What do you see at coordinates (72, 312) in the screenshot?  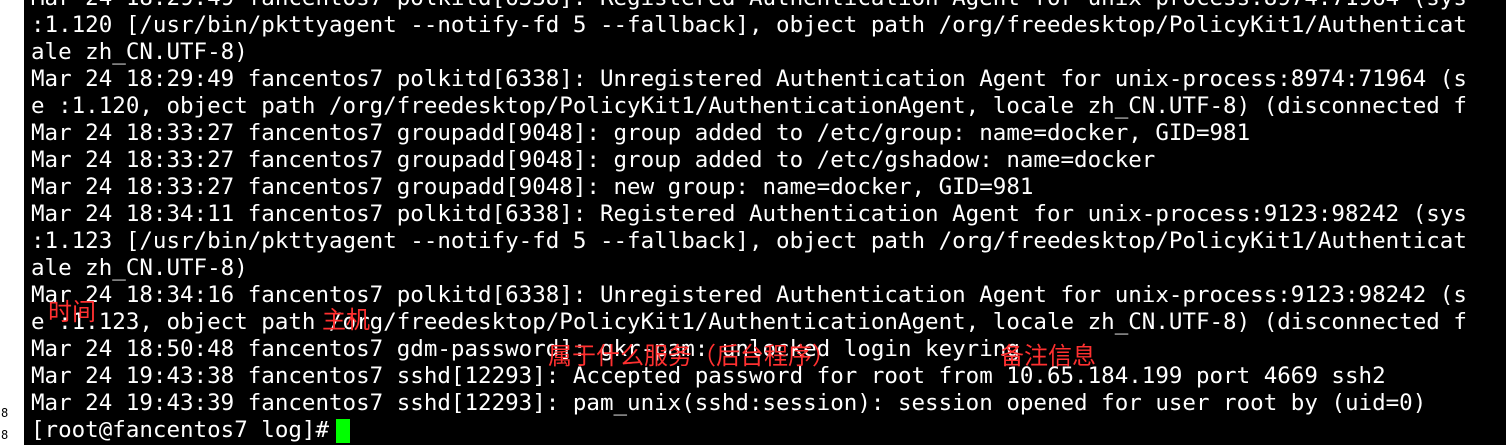 I see `annotation-time: 时间` at bounding box center [72, 312].